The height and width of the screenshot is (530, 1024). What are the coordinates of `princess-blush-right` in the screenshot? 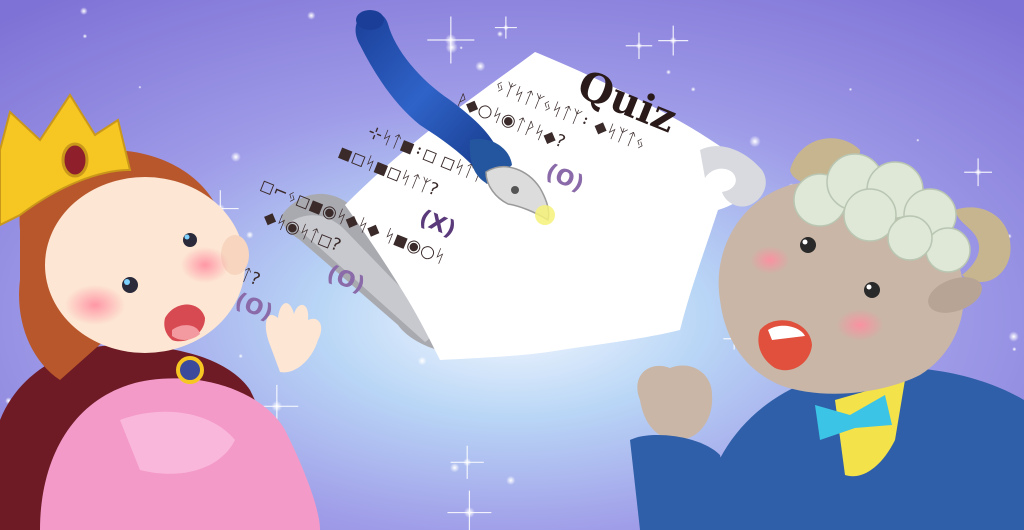 It's located at (205, 265).